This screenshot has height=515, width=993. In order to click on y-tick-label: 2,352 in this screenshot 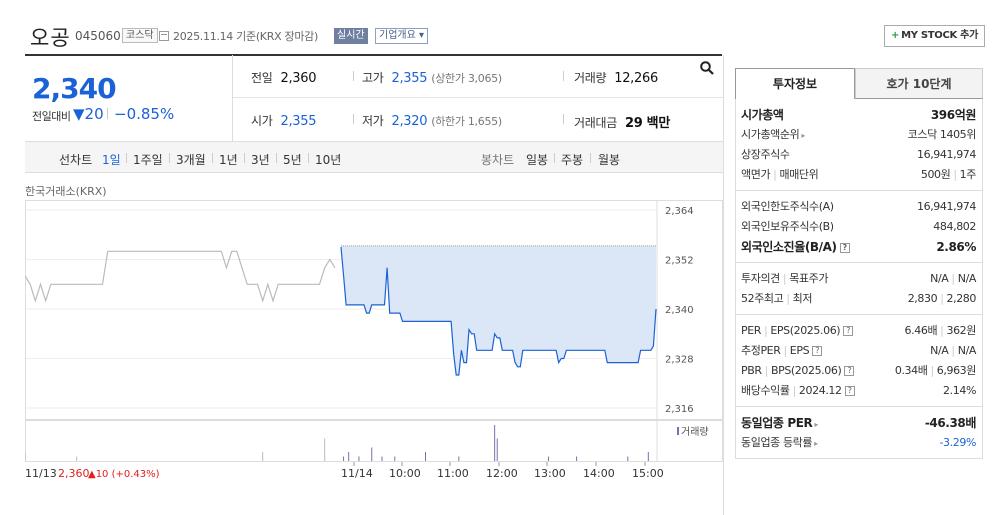, I will do `click(679, 261)`.